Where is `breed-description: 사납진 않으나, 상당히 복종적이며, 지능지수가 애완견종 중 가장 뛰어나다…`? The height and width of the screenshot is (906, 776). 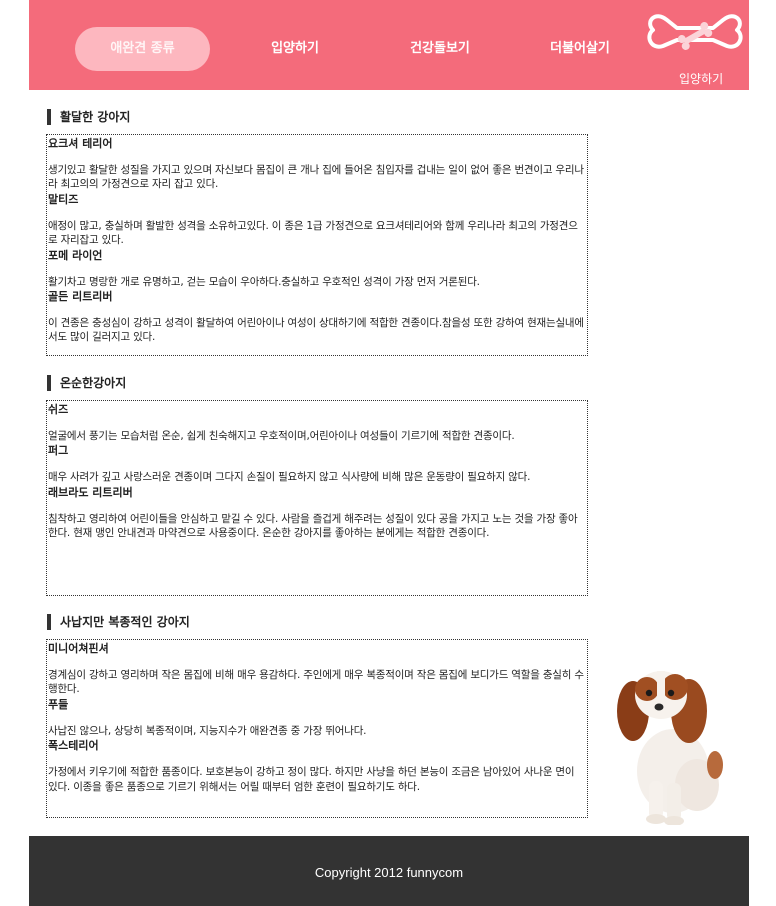
breed-description: 사납진 않으나, 상당히 복종적이며, 지능지수가 애완견종 중 가장 뛰어나다… is located at coordinates (207, 730).